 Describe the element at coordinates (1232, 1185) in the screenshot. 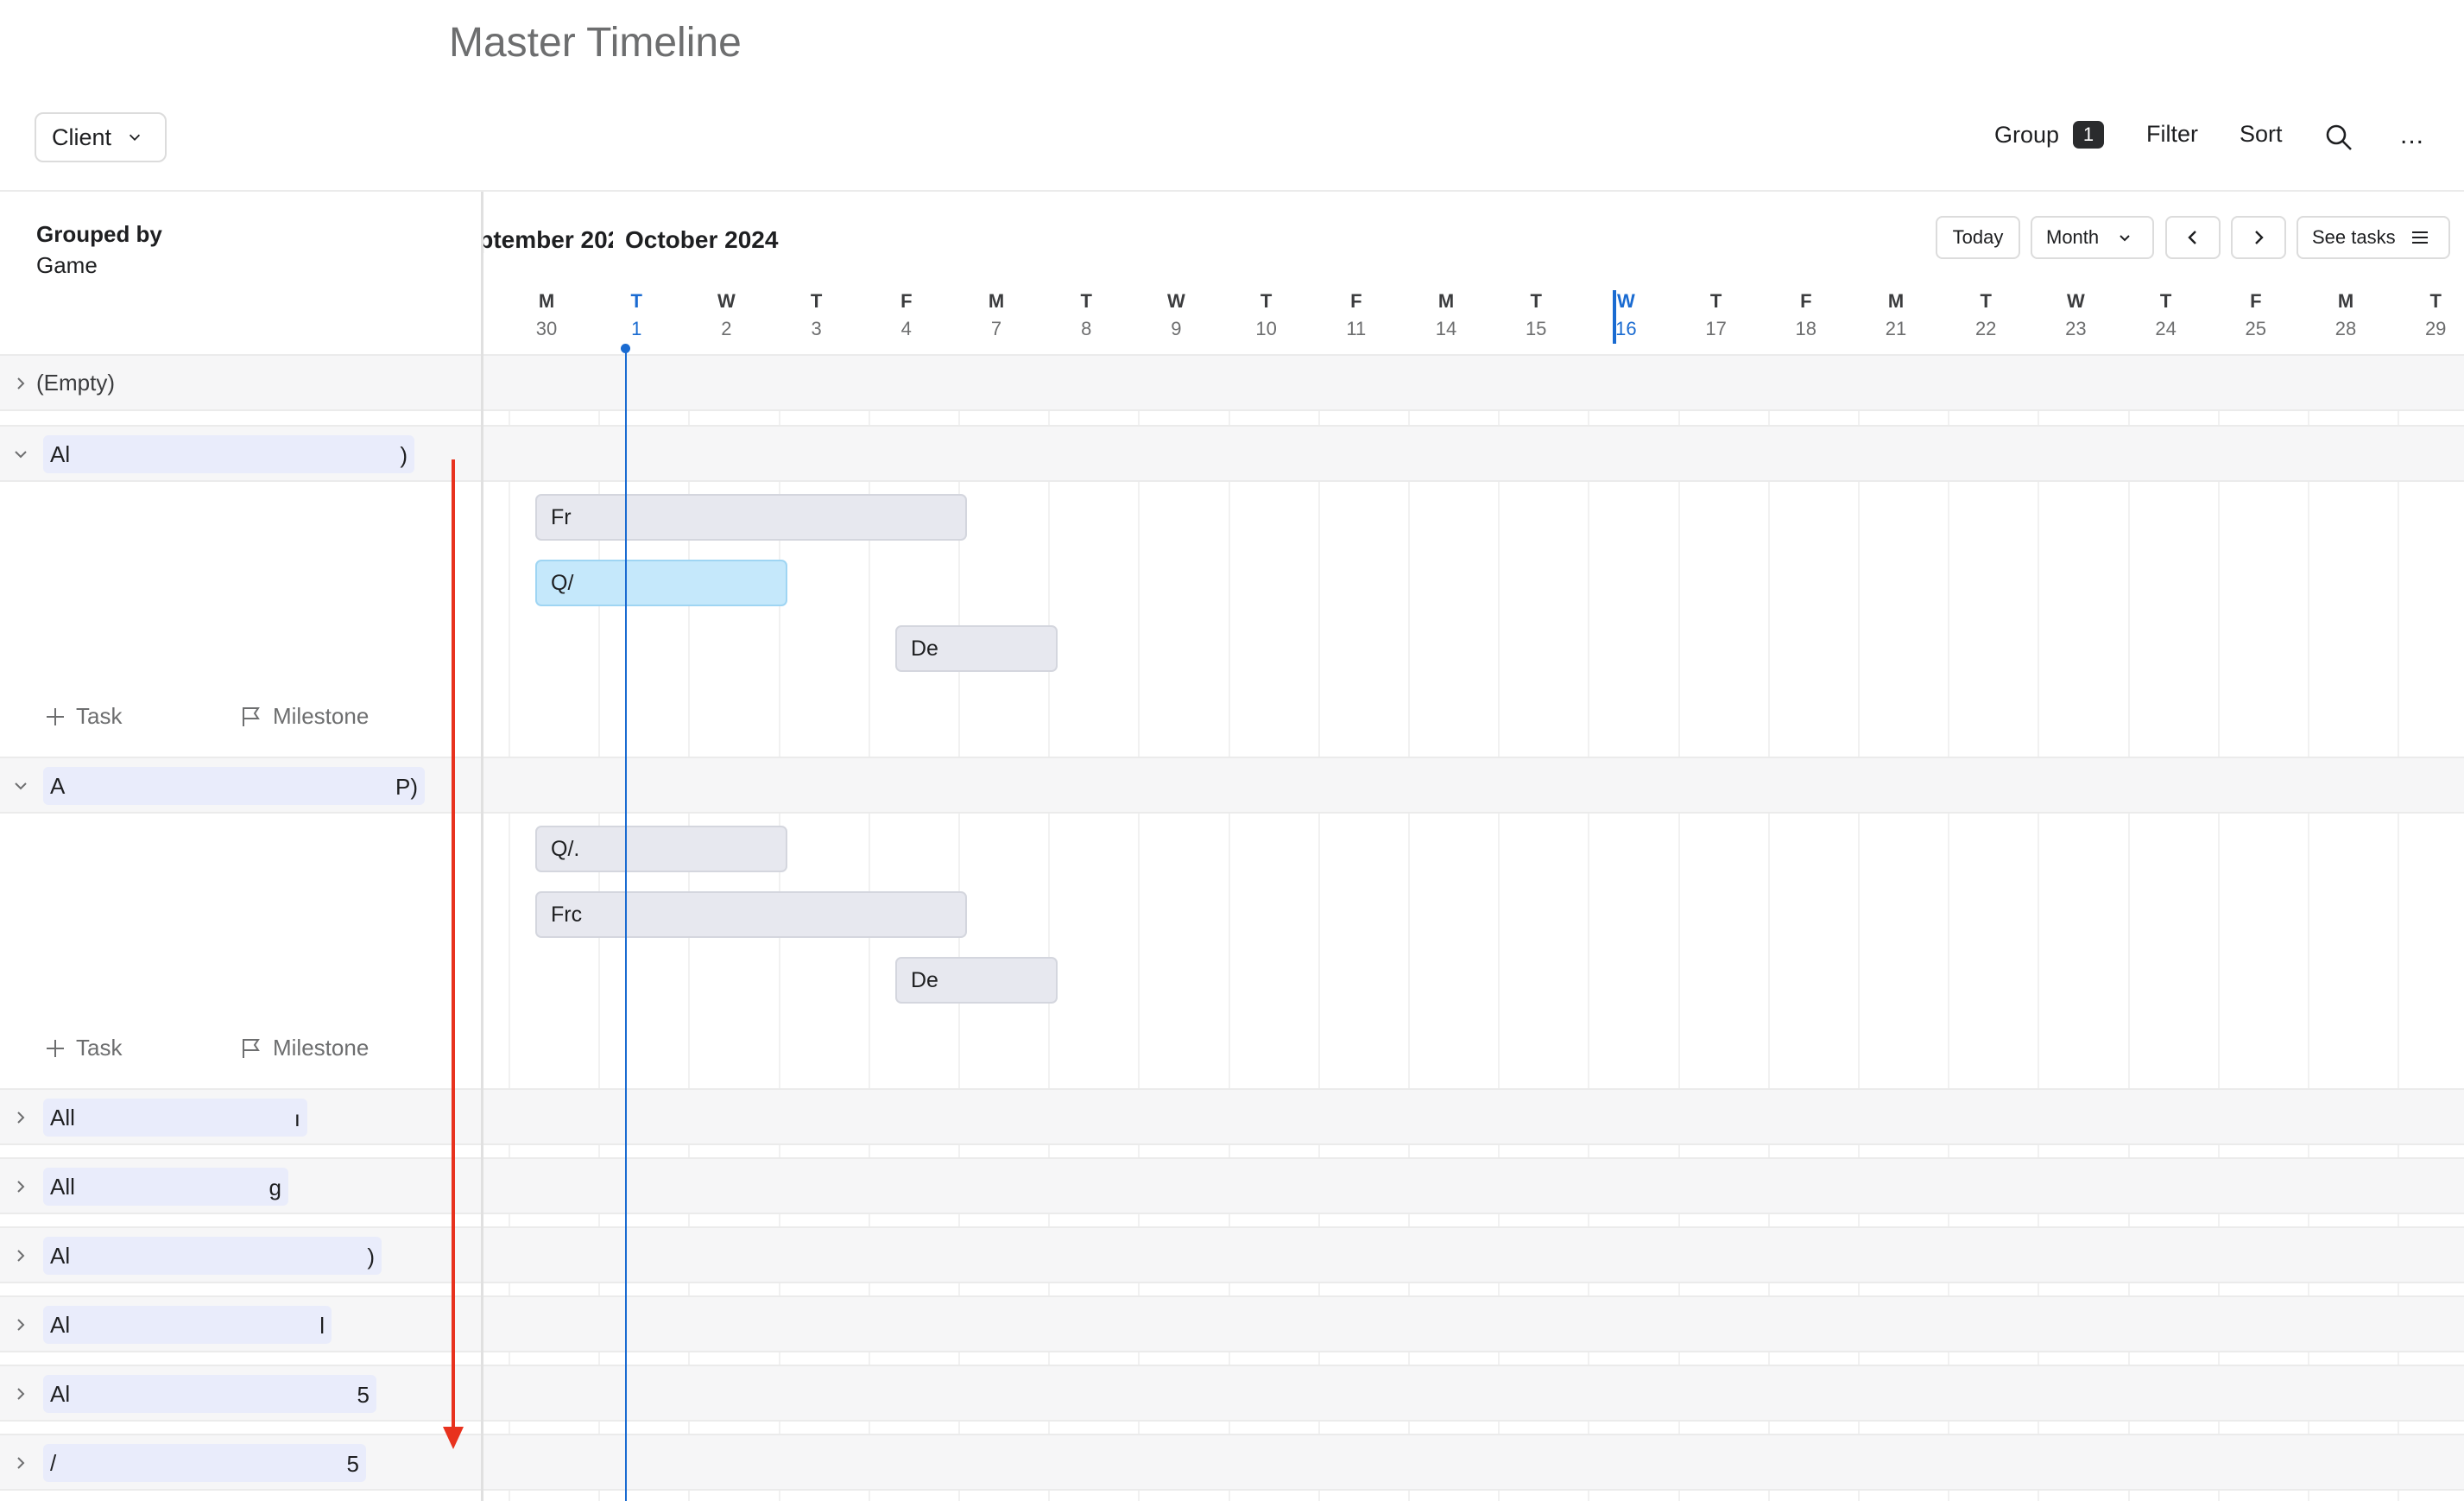

I see `group-row: All g` at that location.